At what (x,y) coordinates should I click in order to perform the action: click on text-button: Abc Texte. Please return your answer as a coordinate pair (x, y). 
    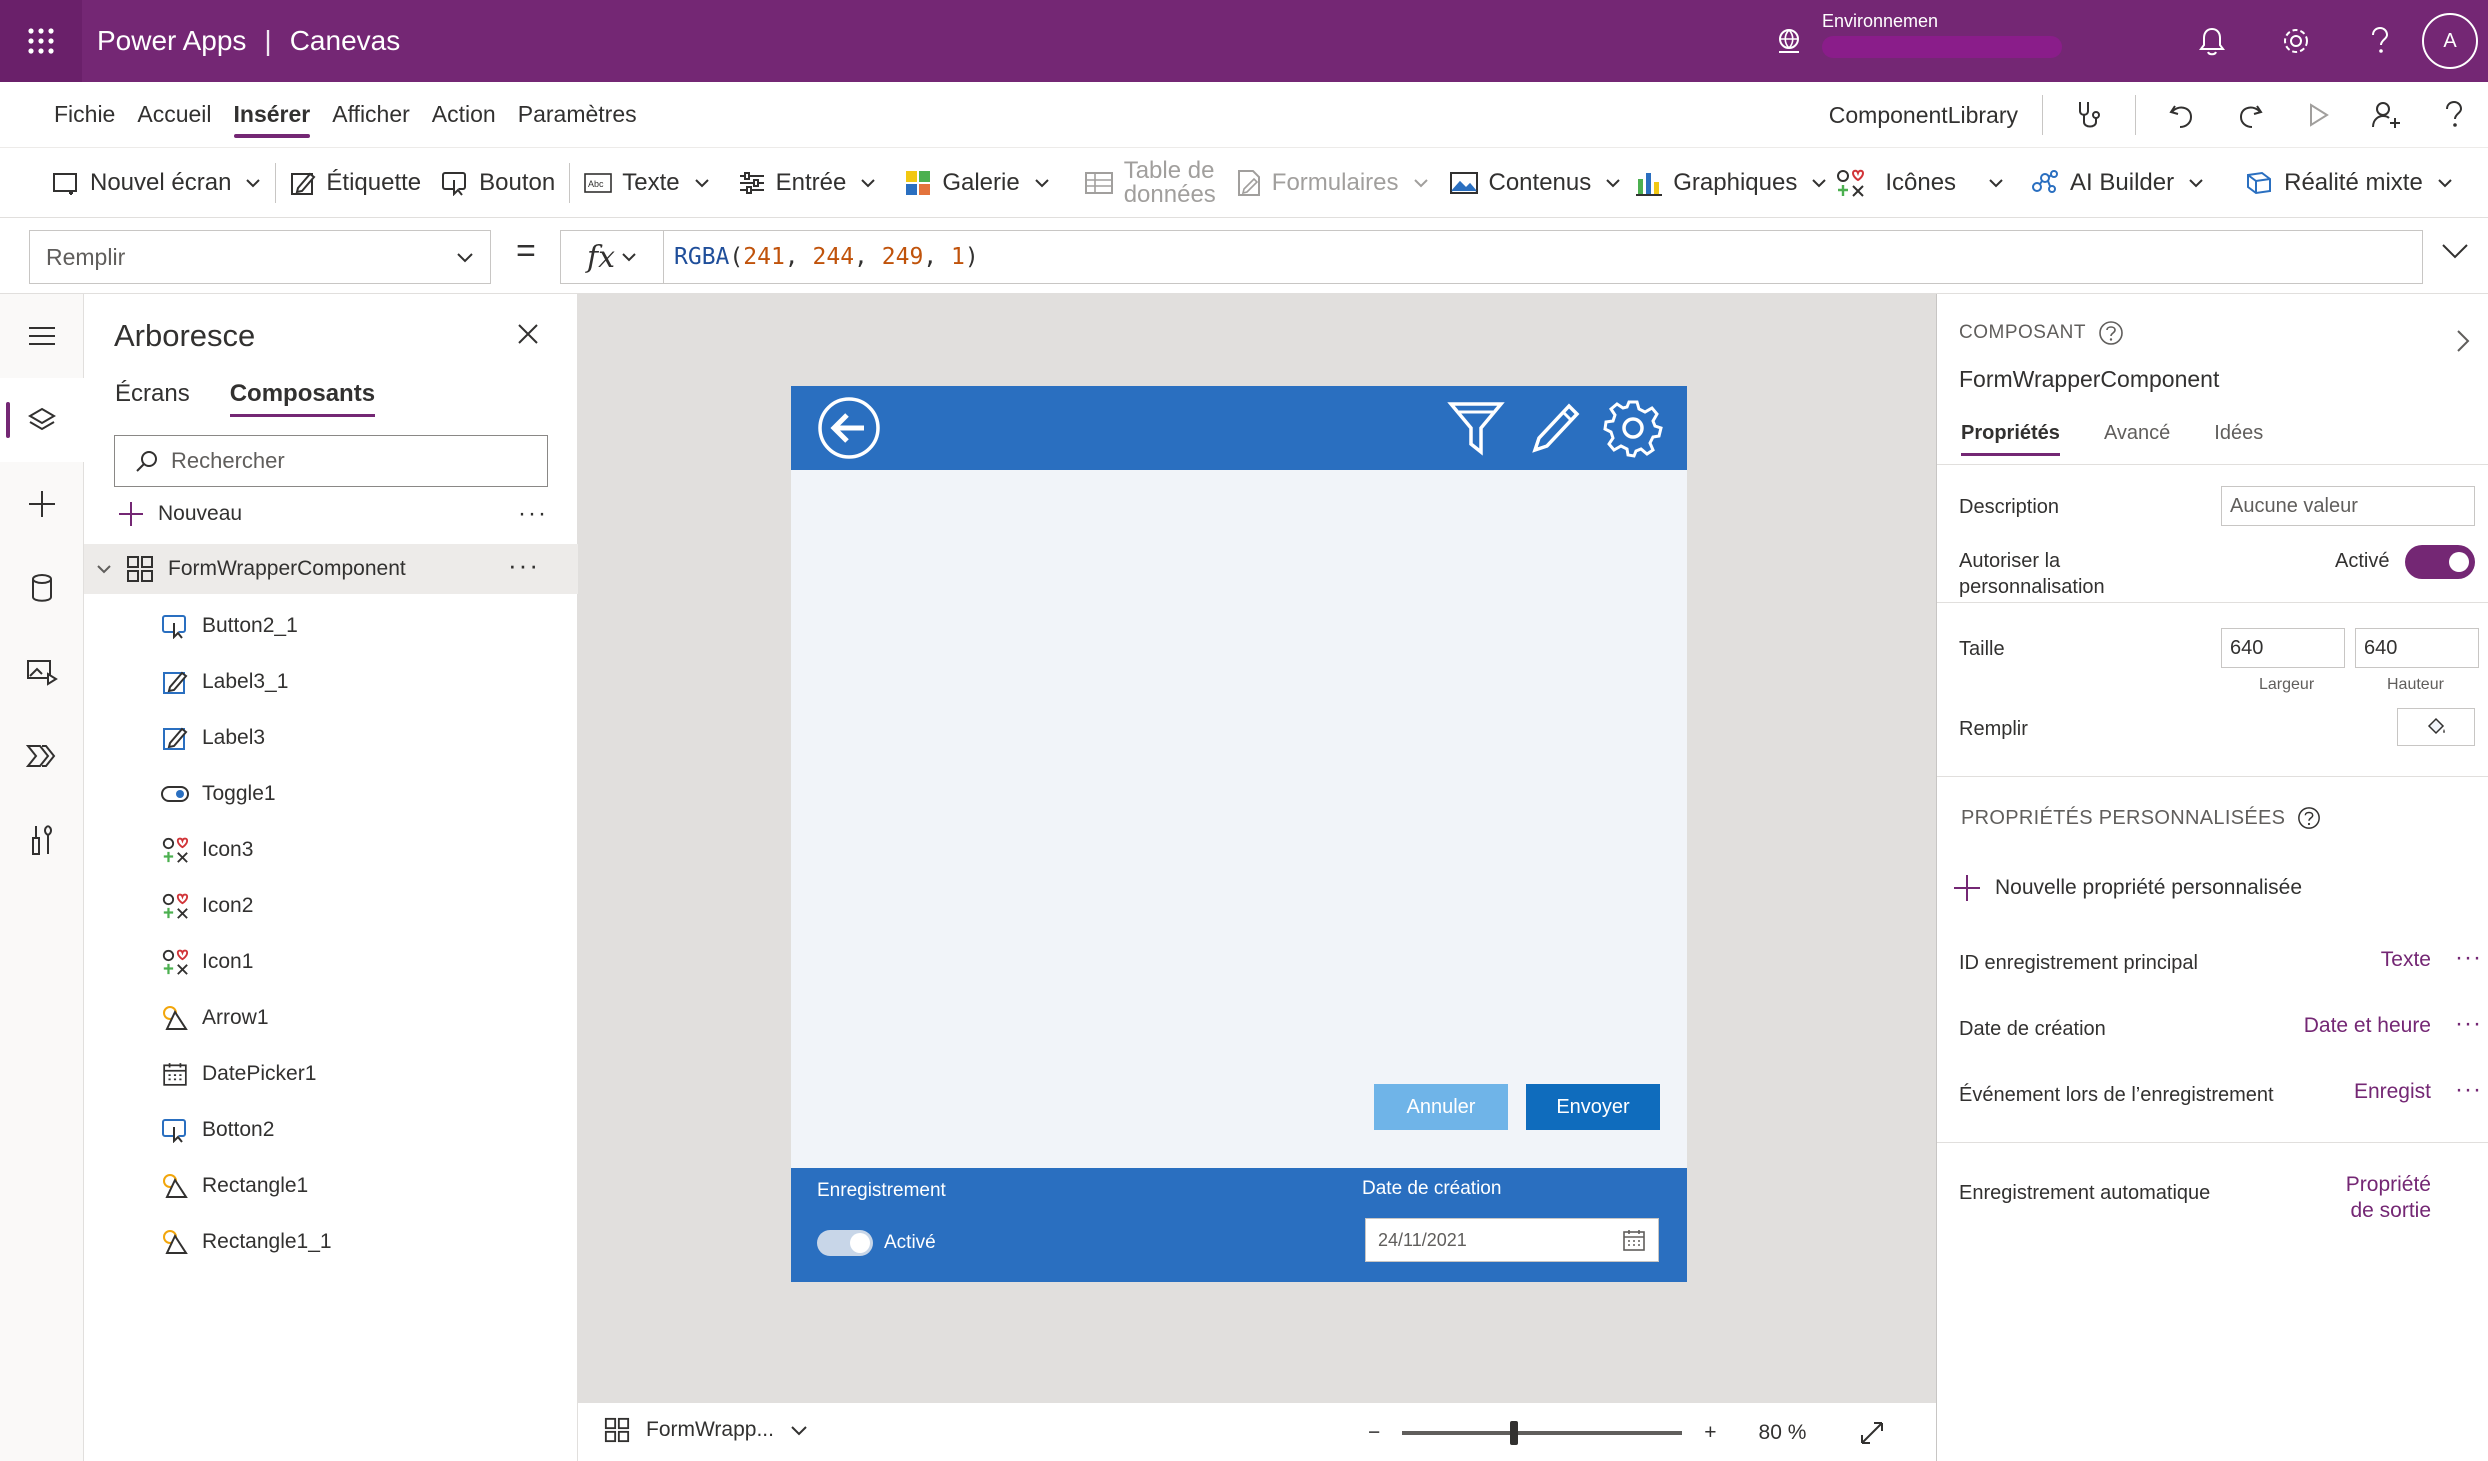
    Looking at the image, I should click on (646, 183).